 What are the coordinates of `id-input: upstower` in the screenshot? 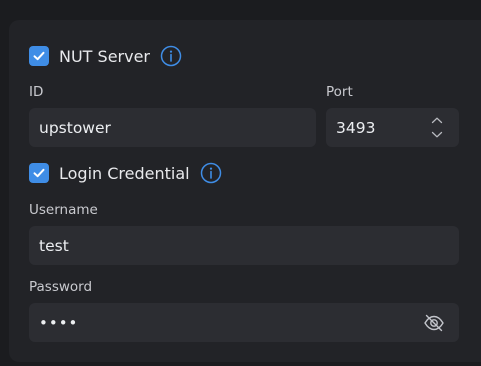 It's located at (172, 127).